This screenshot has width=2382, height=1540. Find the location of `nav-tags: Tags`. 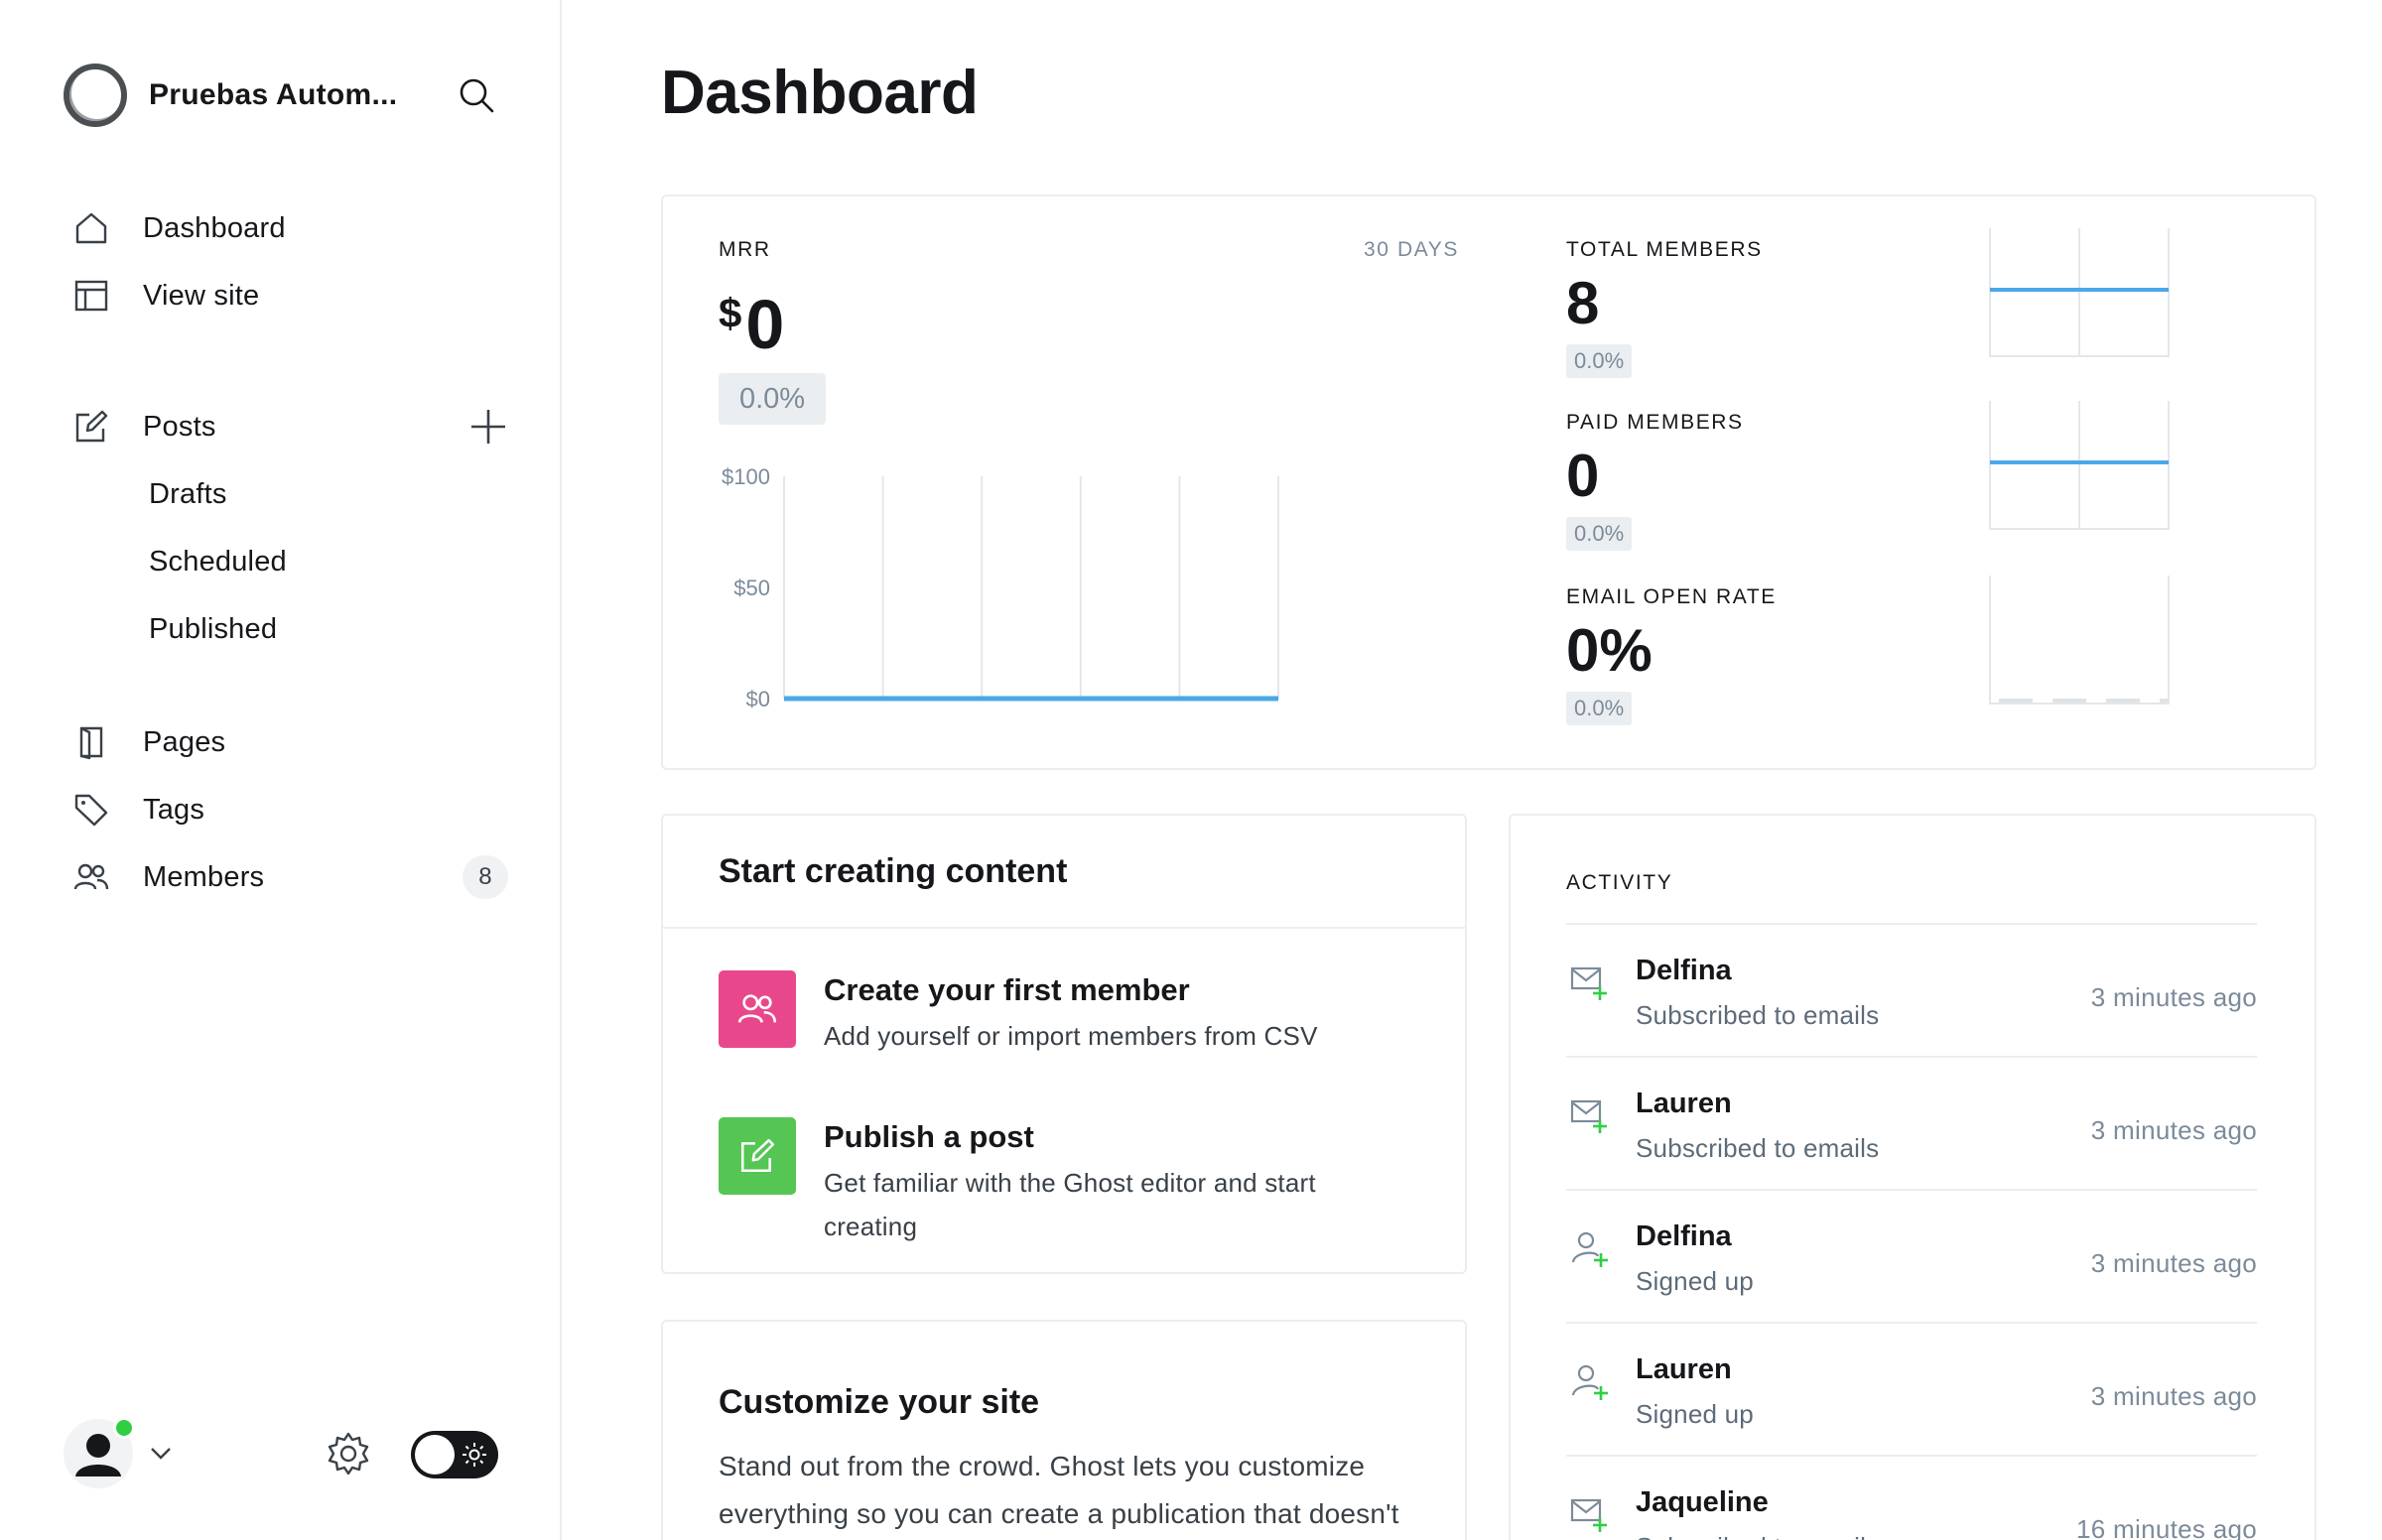

nav-tags: Tags is located at coordinates (286, 809).